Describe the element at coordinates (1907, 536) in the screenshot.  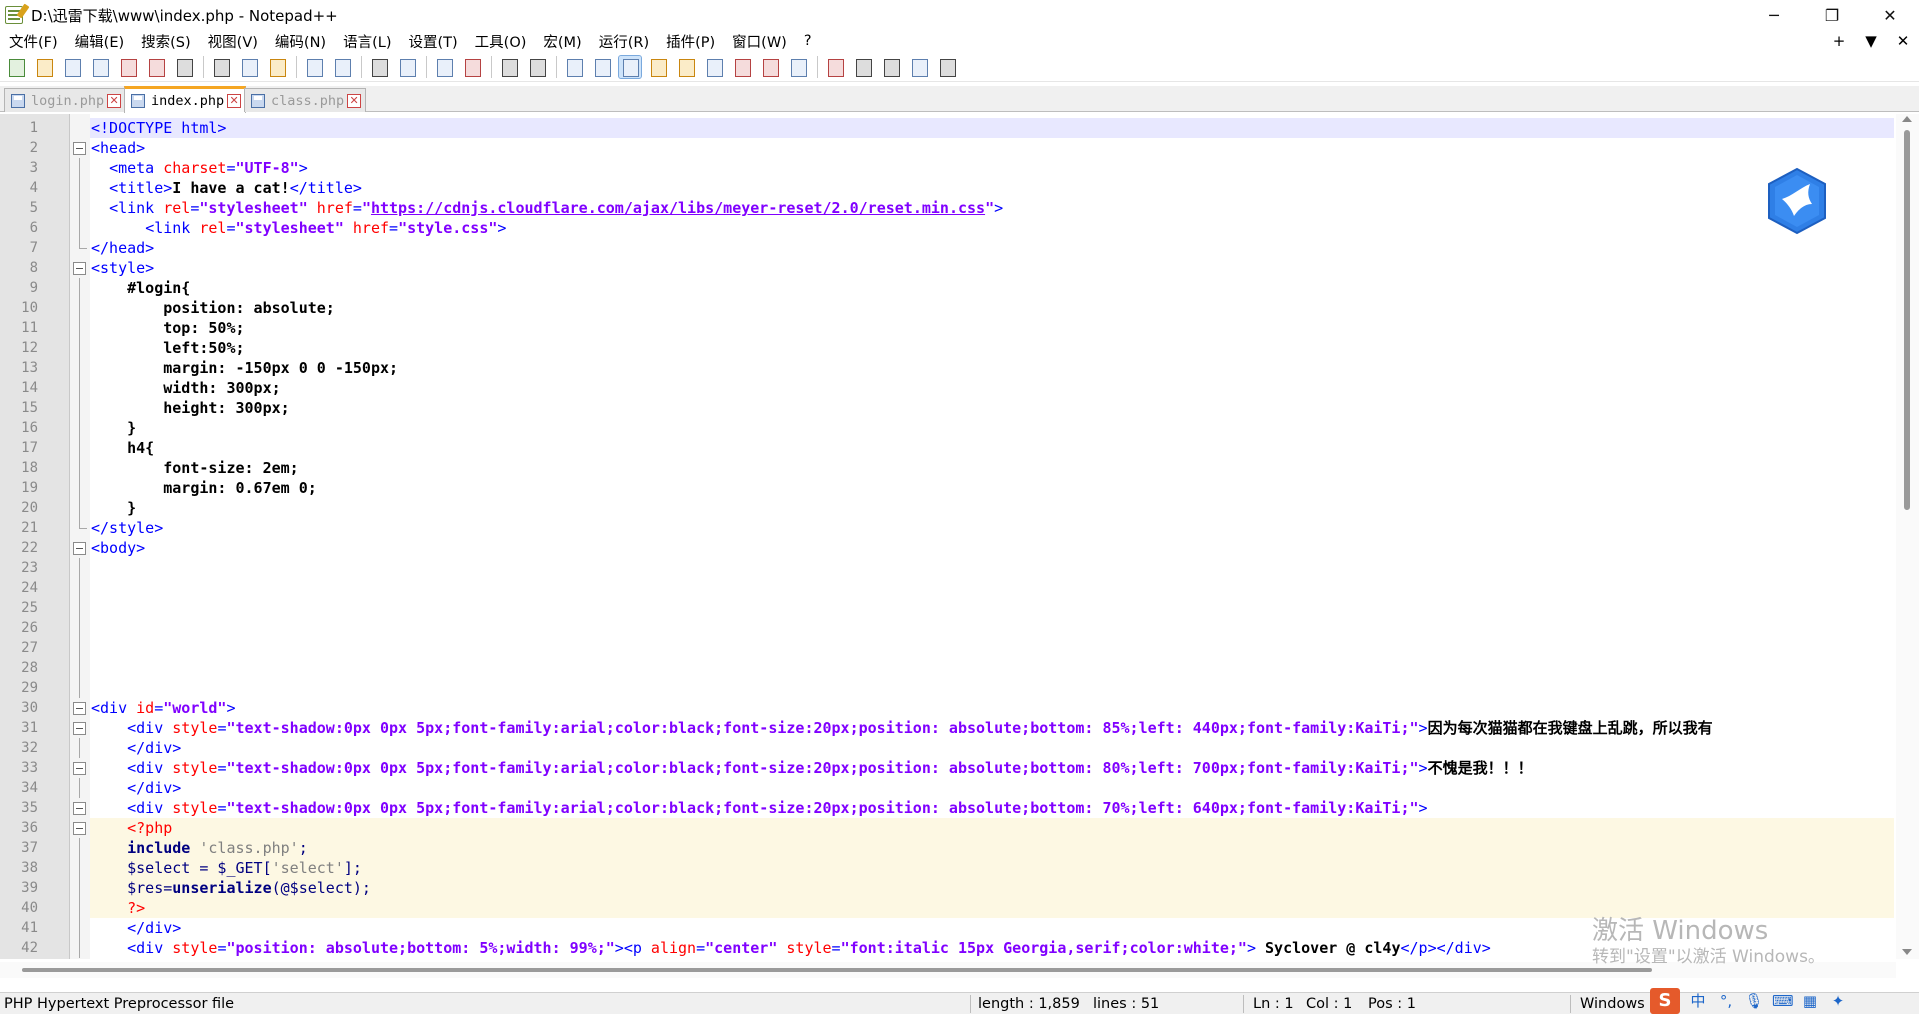
I see `vertical-scrollbar` at that location.